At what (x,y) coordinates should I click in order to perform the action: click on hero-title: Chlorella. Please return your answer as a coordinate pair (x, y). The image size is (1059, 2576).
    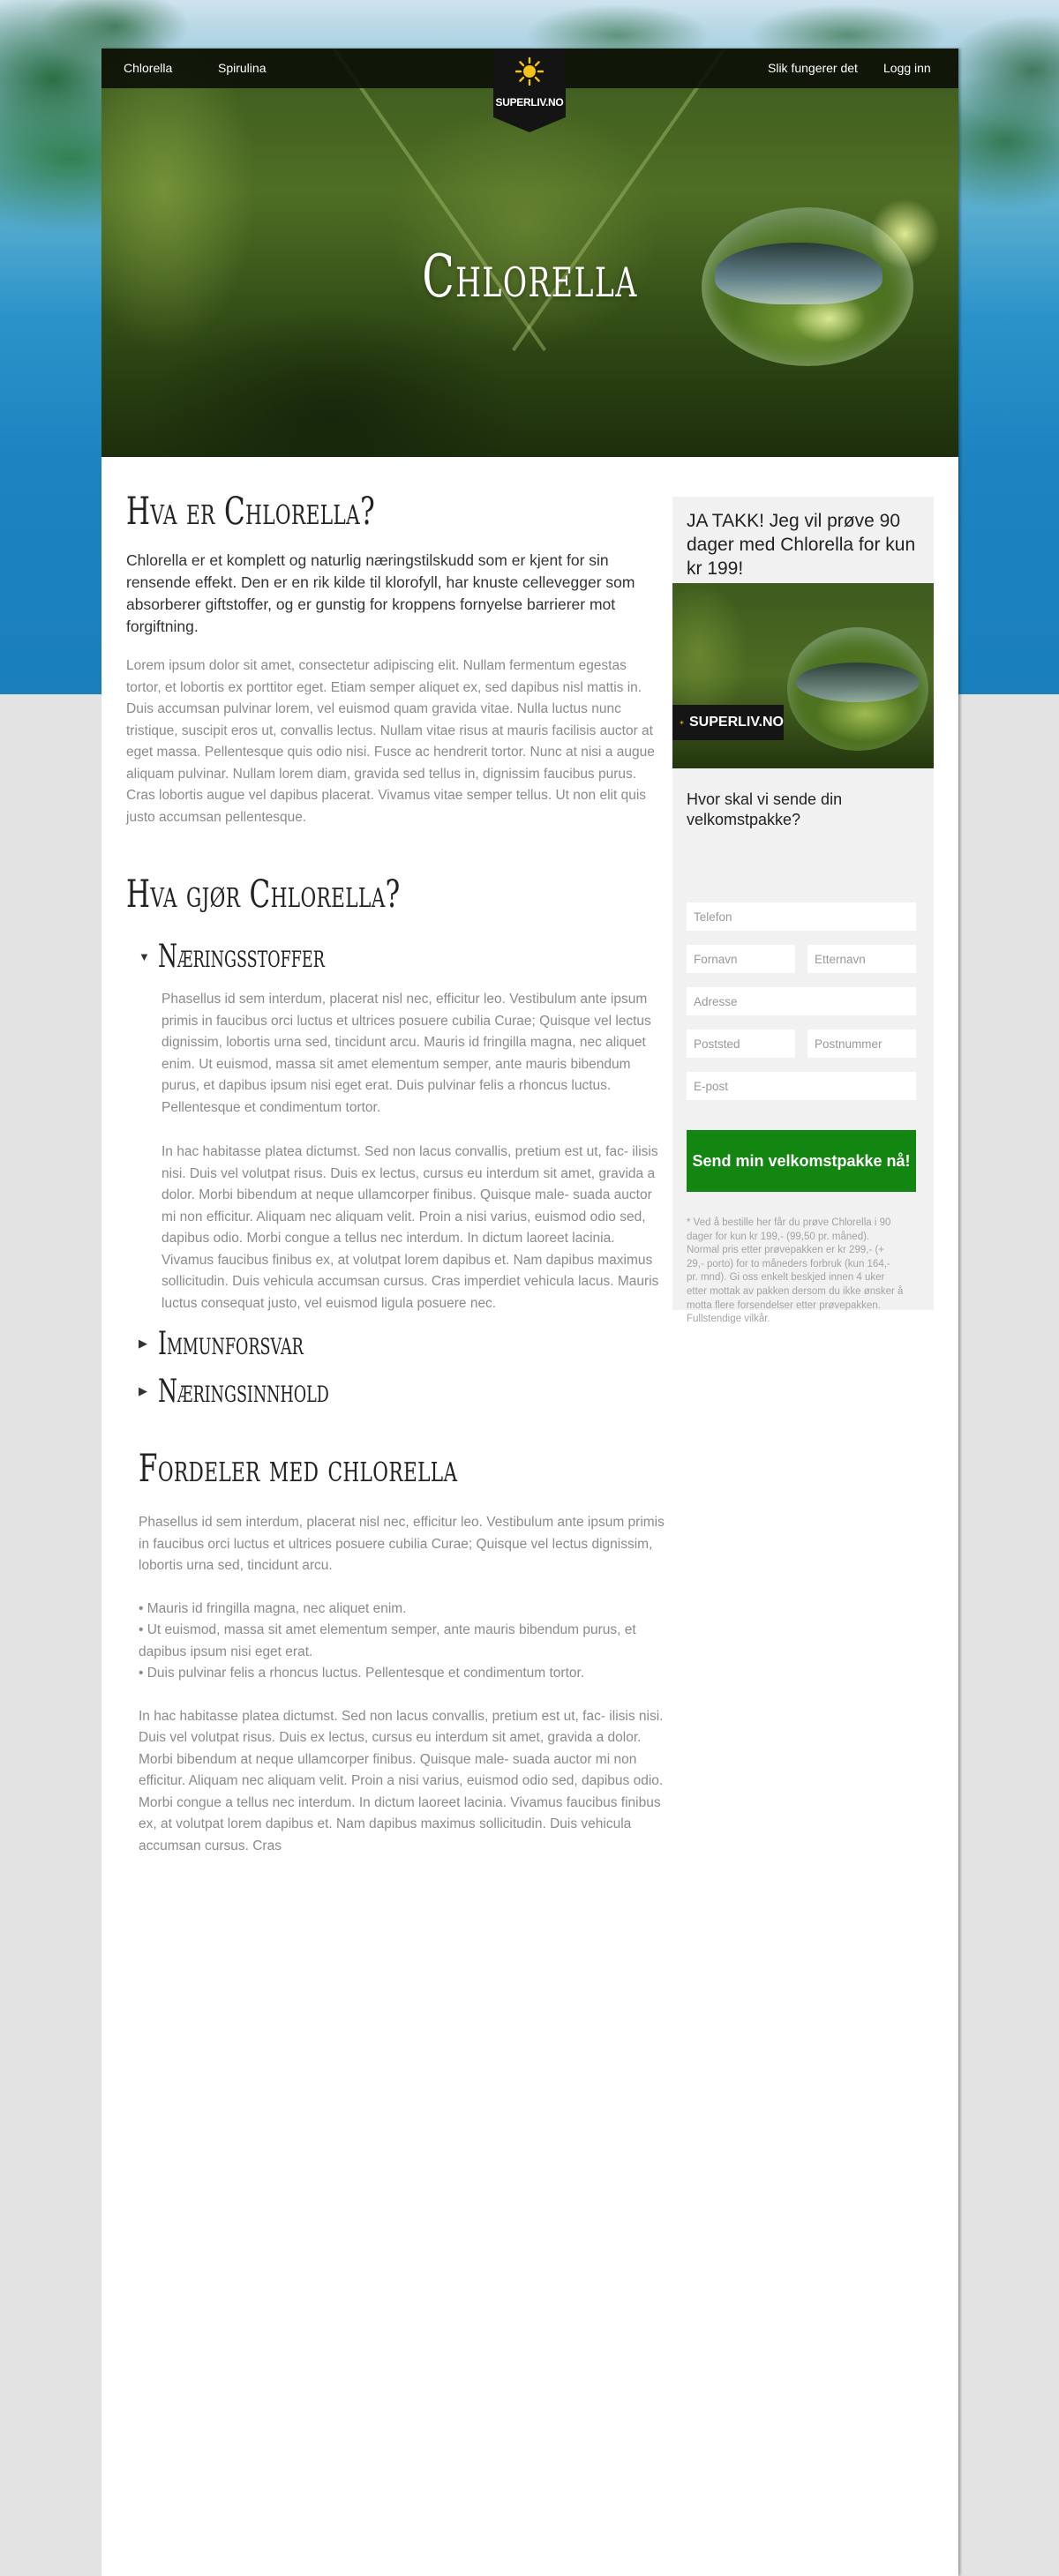
    Looking at the image, I should click on (530, 277).